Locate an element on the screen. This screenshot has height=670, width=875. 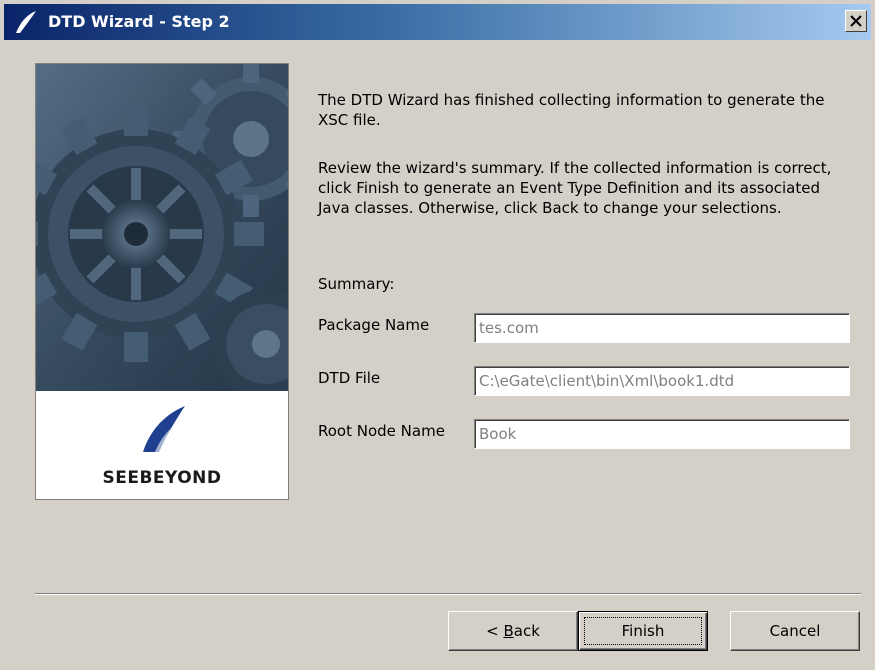
seebeyond-swoosh-icon is located at coordinates (164, 429).